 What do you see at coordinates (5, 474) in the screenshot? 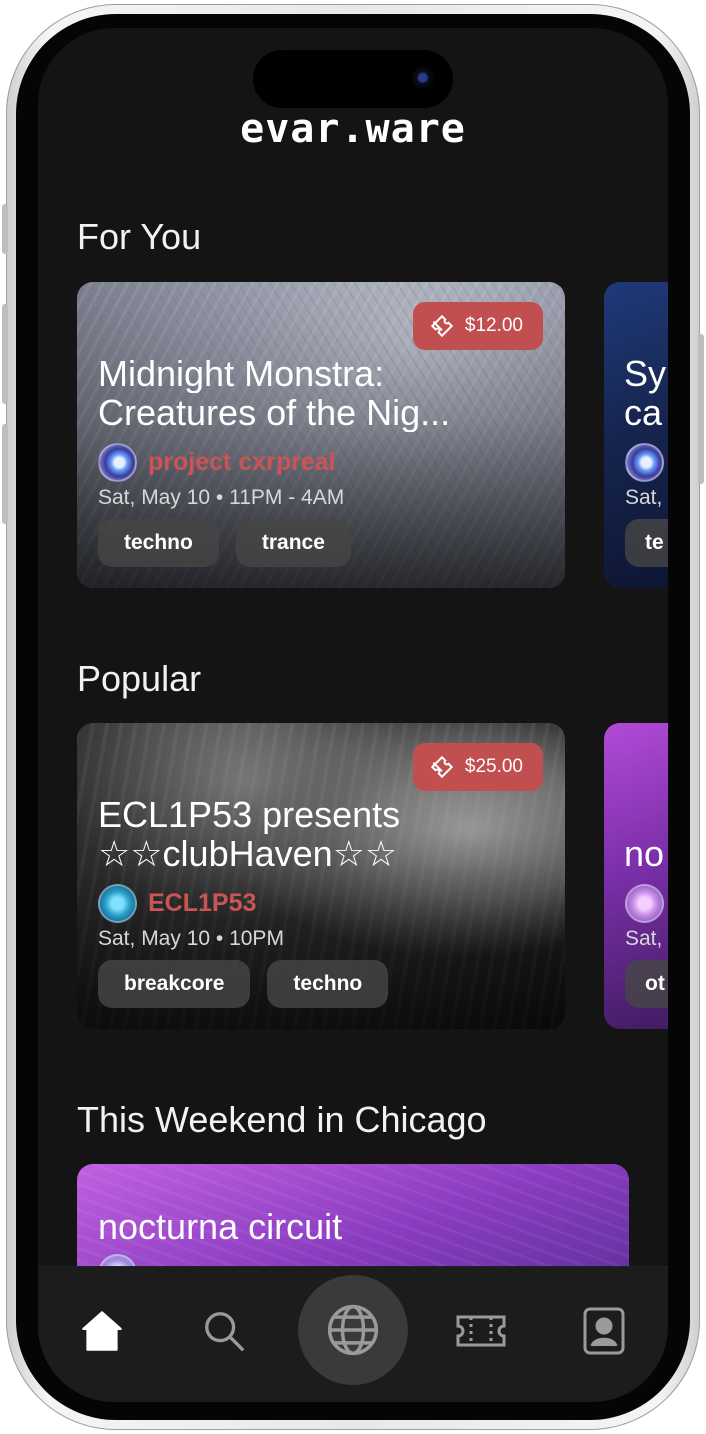
I see `volume-down-button` at bounding box center [5, 474].